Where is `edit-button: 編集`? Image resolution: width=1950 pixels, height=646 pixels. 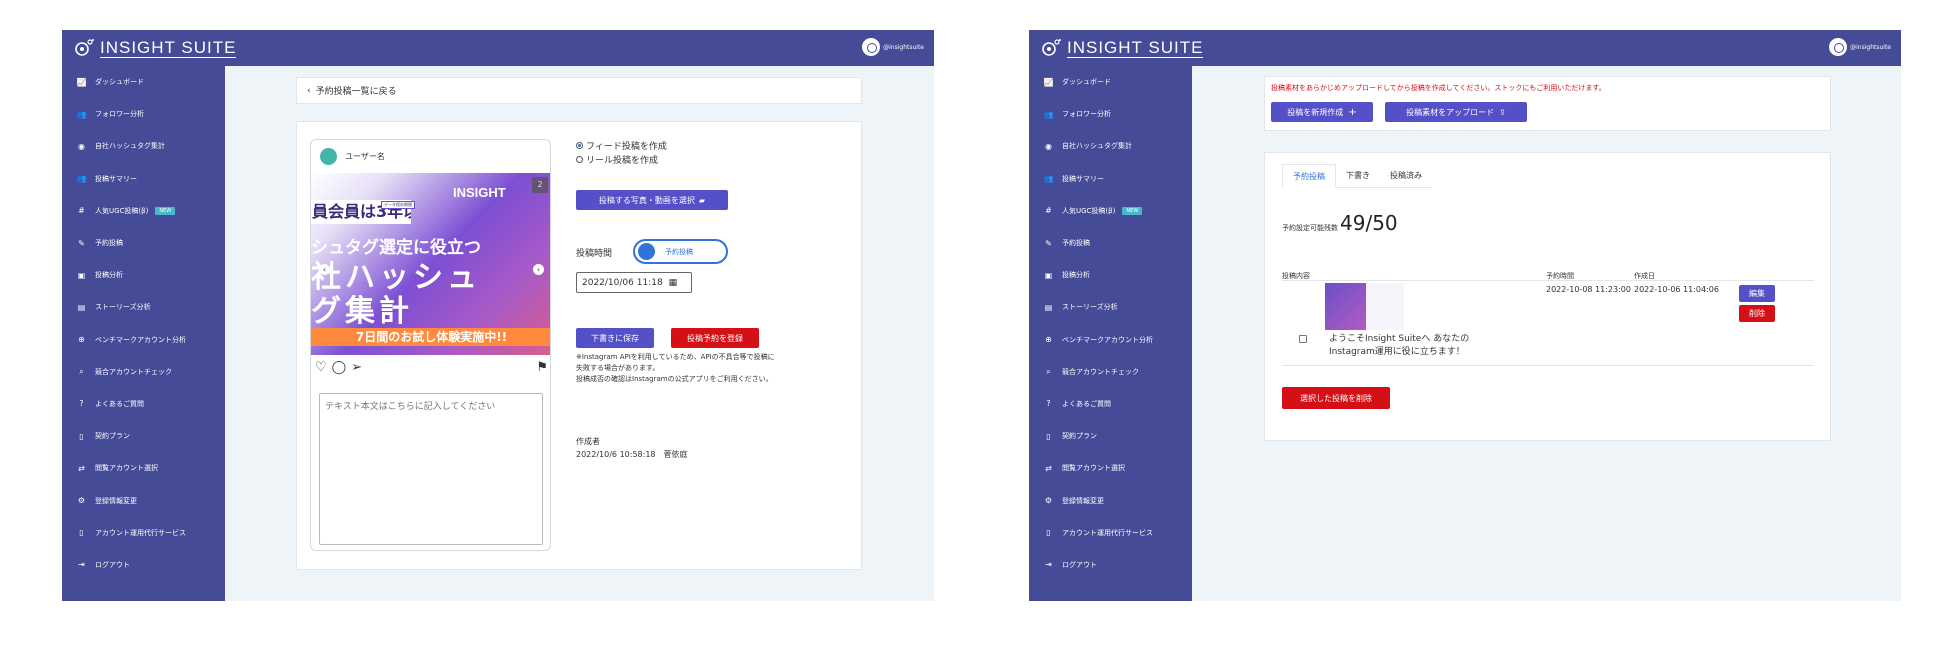 edit-button: 編集 is located at coordinates (1757, 293).